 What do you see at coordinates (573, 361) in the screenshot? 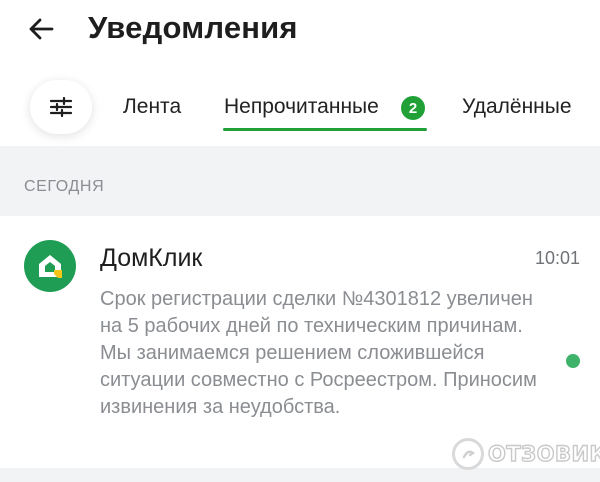
I see `unread-dot` at bounding box center [573, 361].